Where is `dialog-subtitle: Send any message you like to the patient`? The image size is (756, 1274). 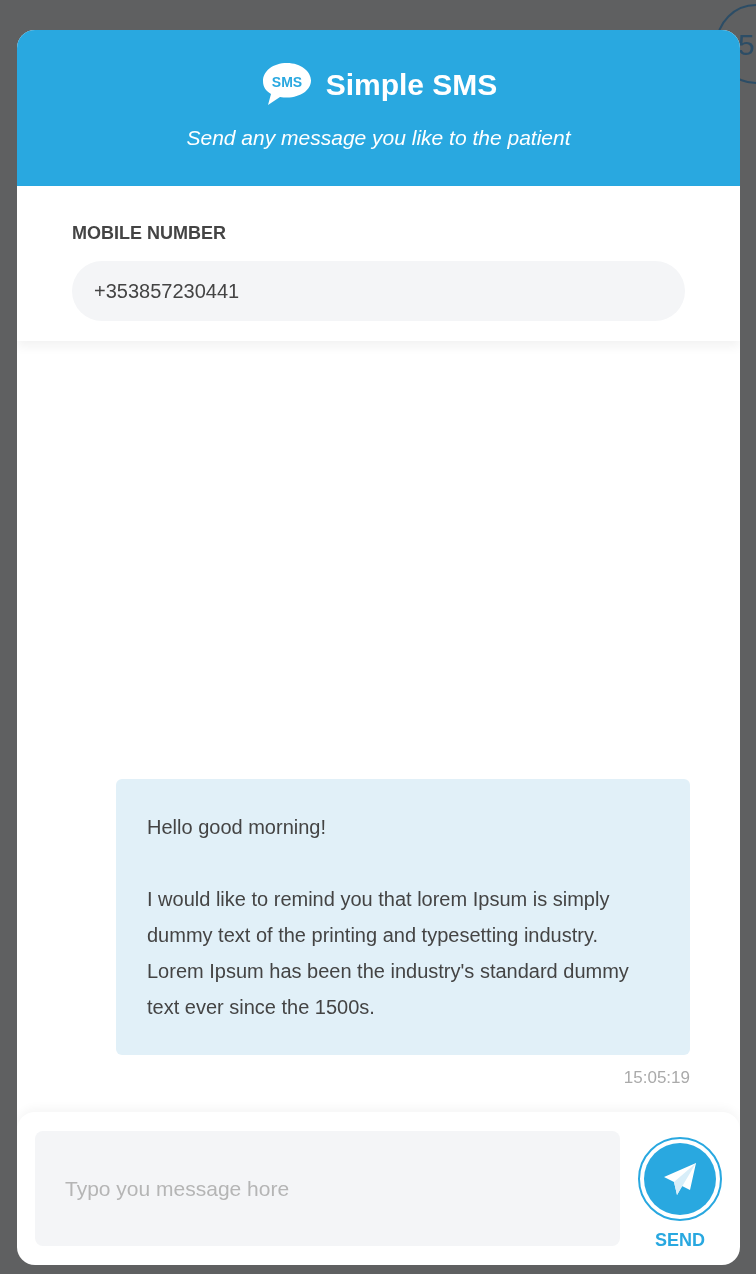 dialog-subtitle: Send any message you like to the patient is located at coordinates (378, 138).